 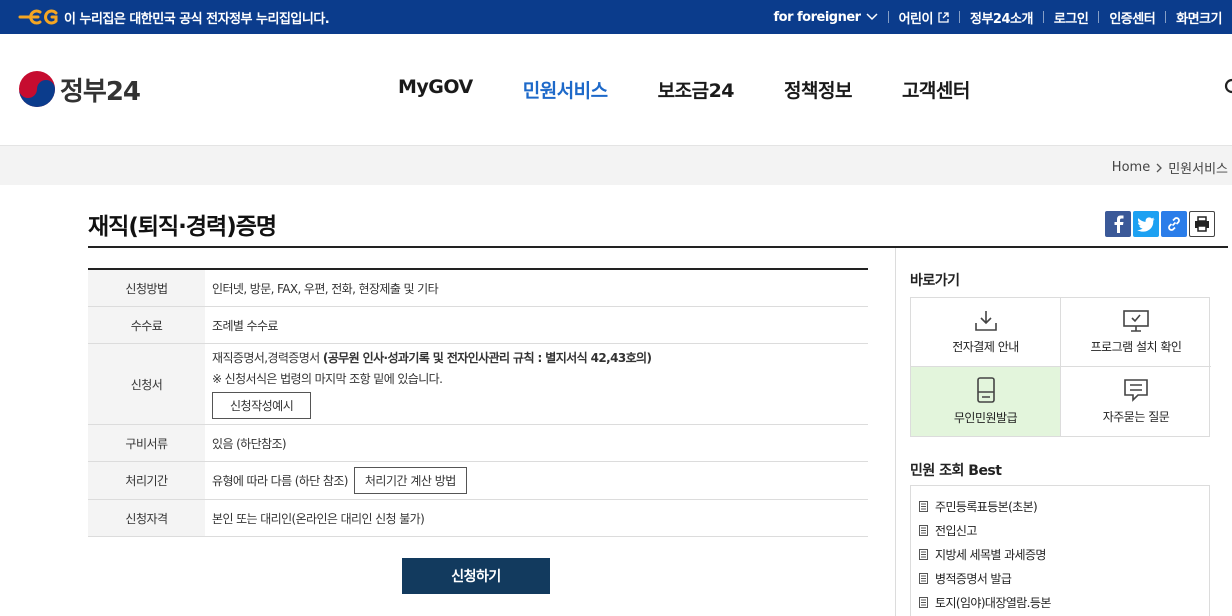 I want to click on print-button, so click(x=1202, y=224).